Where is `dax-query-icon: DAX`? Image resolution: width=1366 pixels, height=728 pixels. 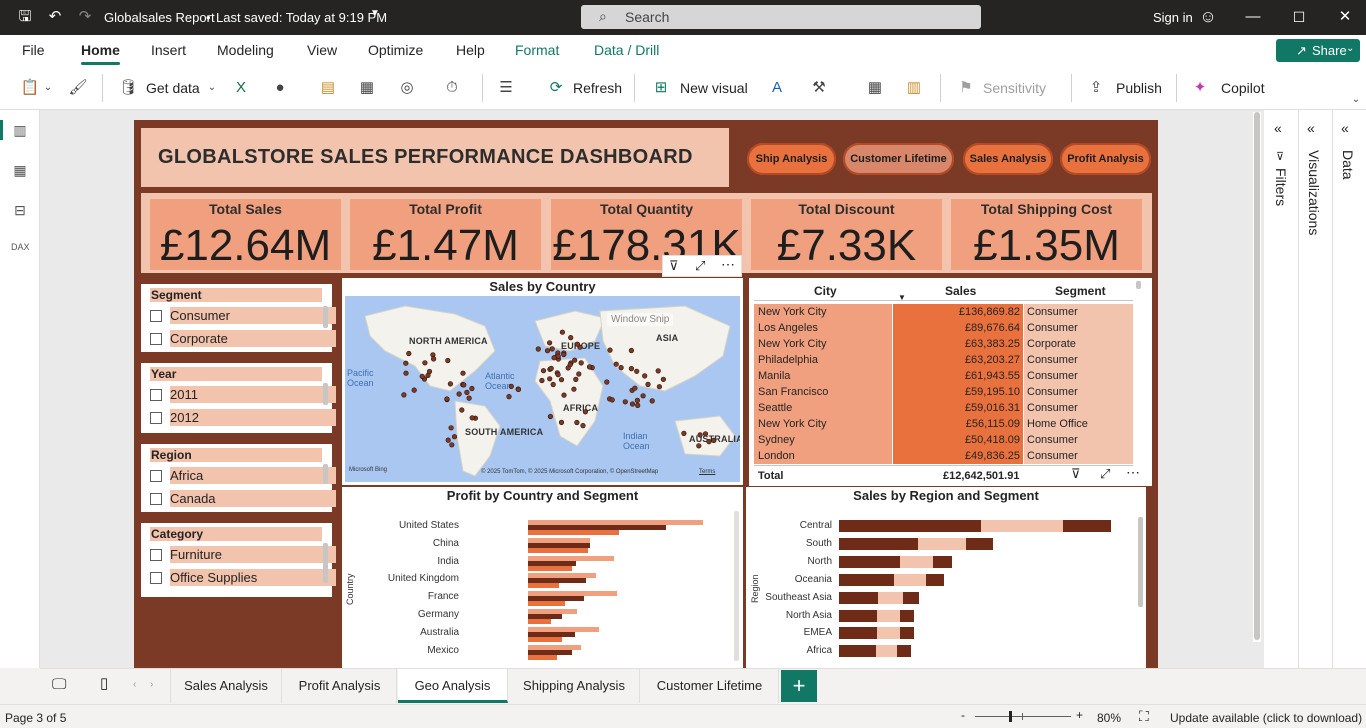 dax-query-icon: DAX is located at coordinates (20, 251).